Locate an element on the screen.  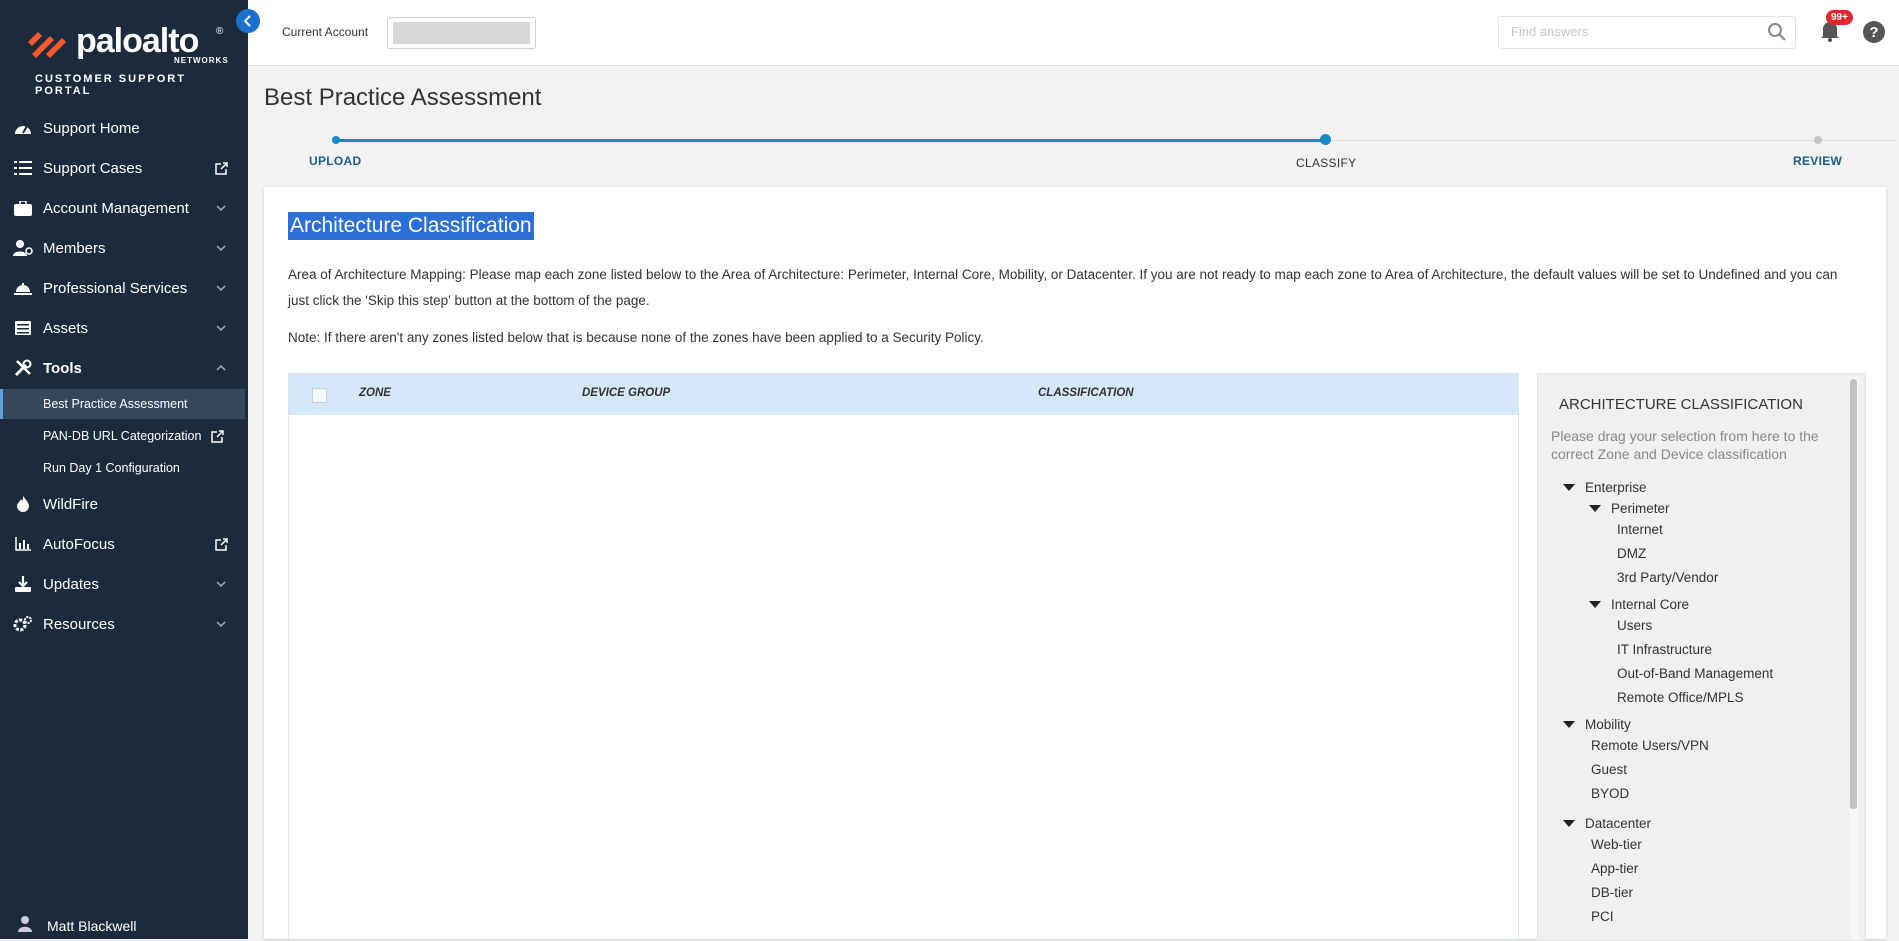
select-all-checkbox is located at coordinates (319, 395).